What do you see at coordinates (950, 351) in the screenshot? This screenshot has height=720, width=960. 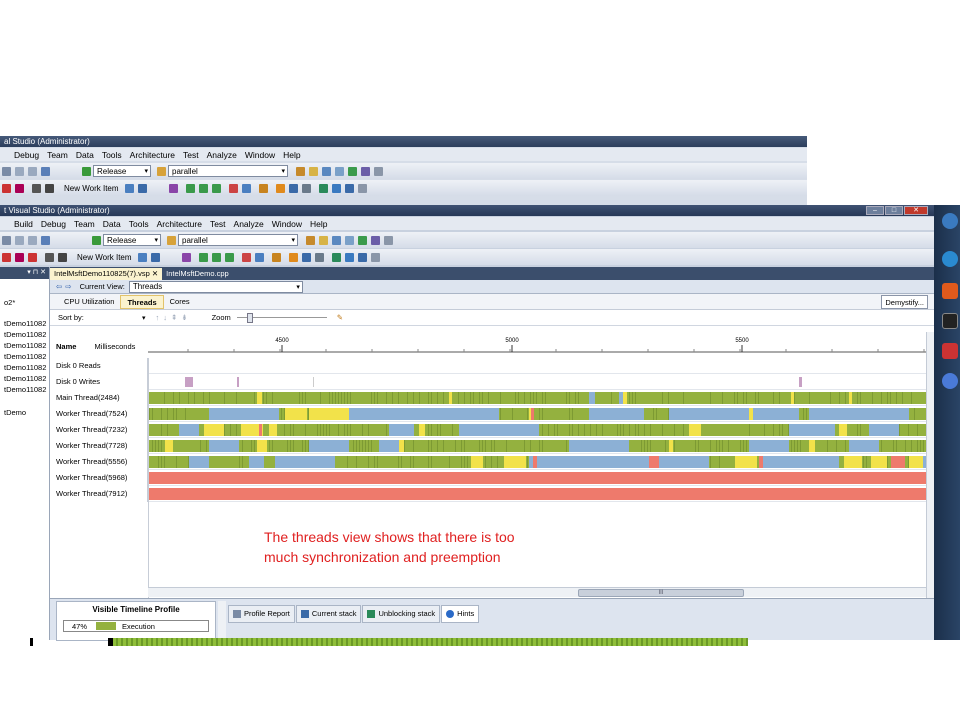 I see `app-icon` at bounding box center [950, 351].